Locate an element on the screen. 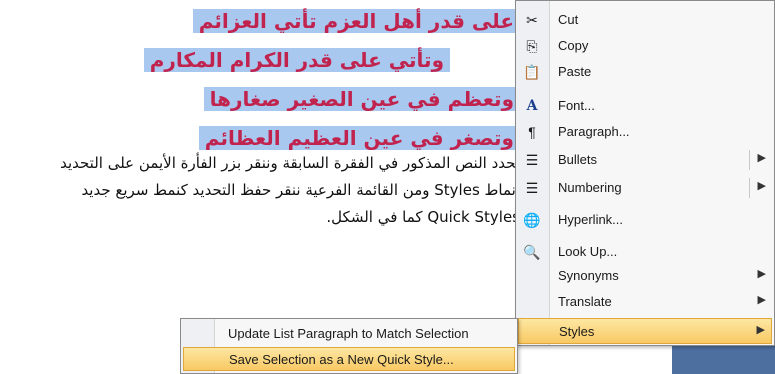 The width and height of the screenshot is (775, 374). menu-item-styles-label: Styles is located at coordinates (577, 331).